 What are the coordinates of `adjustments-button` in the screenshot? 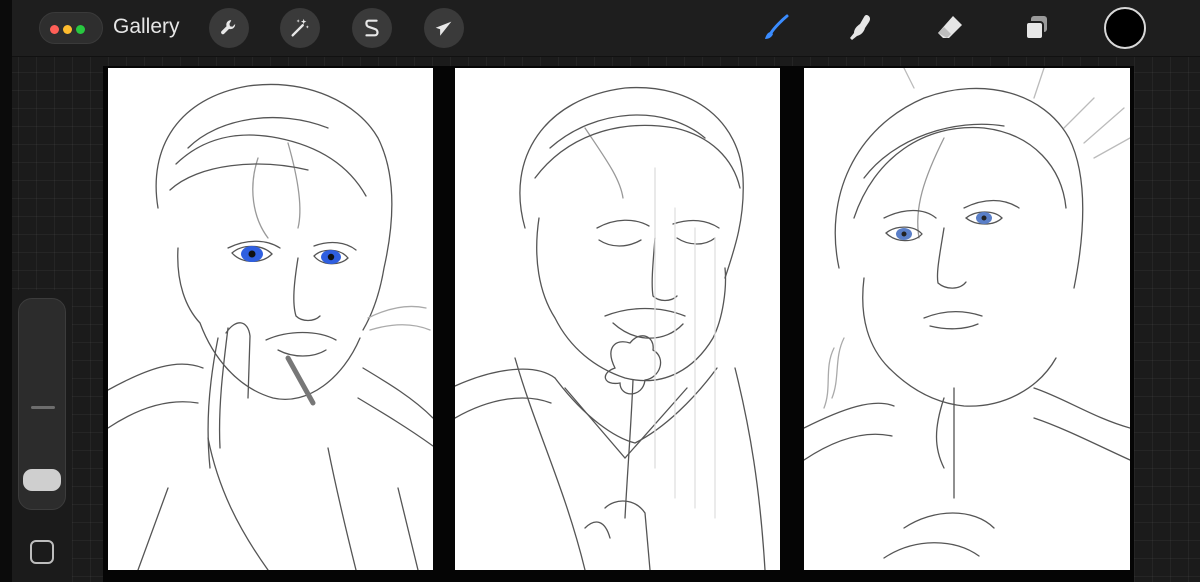 It's located at (300, 28).